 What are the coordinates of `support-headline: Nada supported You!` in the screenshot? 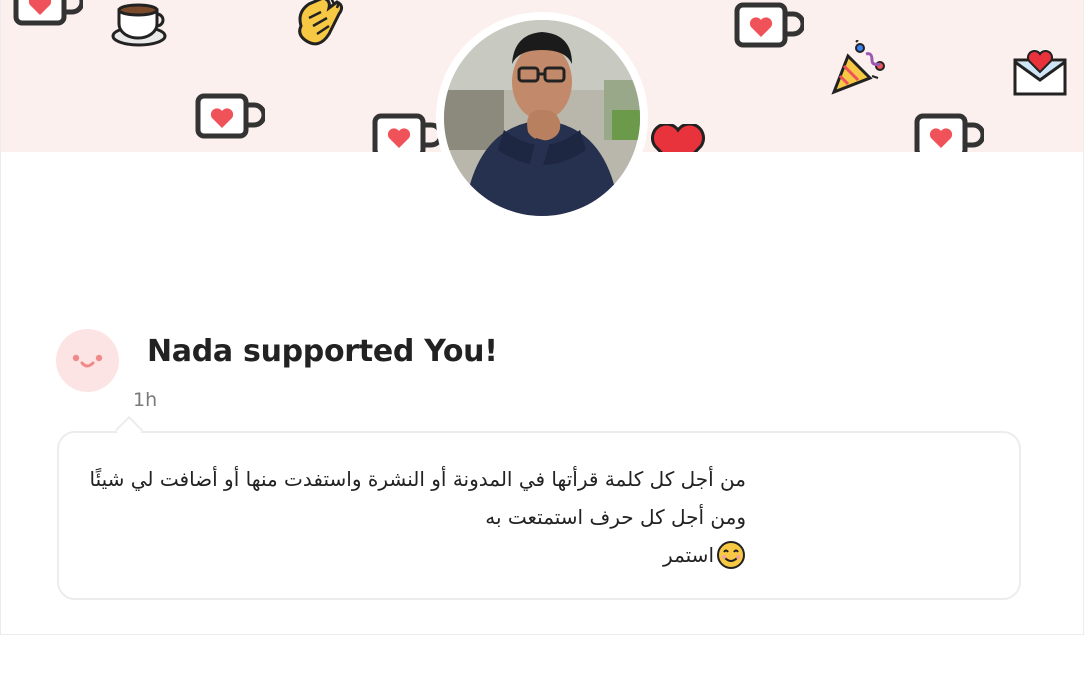 It's located at (322, 351).